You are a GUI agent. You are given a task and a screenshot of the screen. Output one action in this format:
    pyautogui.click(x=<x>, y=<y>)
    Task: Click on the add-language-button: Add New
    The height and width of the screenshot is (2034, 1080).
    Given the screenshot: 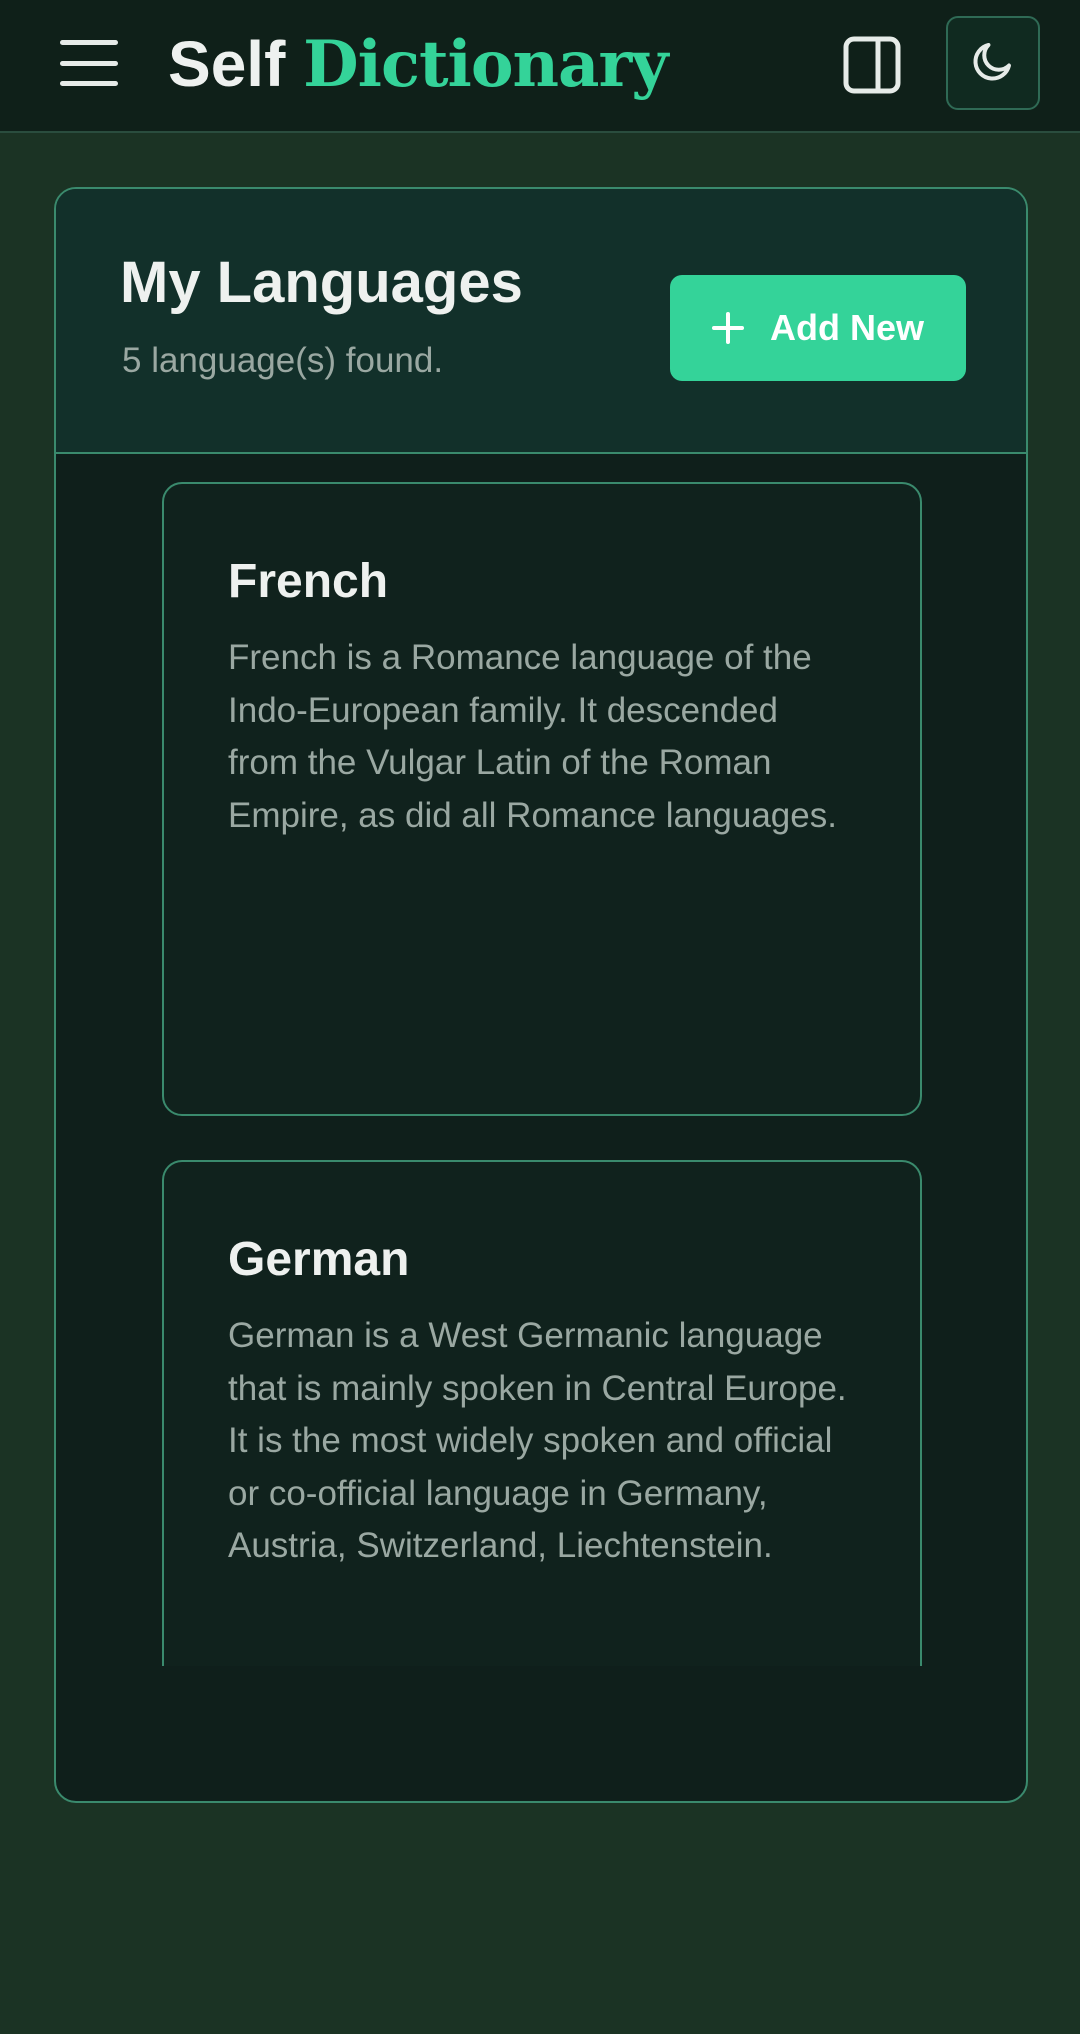 What is the action you would take?
    pyautogui.click(x=818, y=328)
    